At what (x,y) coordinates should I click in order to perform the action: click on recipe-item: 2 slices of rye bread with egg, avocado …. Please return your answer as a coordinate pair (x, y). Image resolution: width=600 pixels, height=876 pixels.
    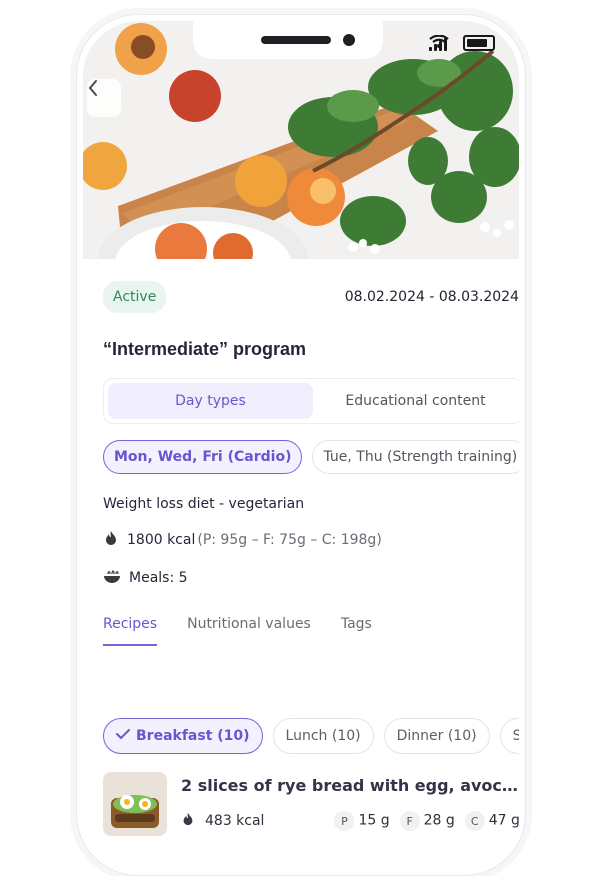
    Looking at the image, I should click on (311, 804).